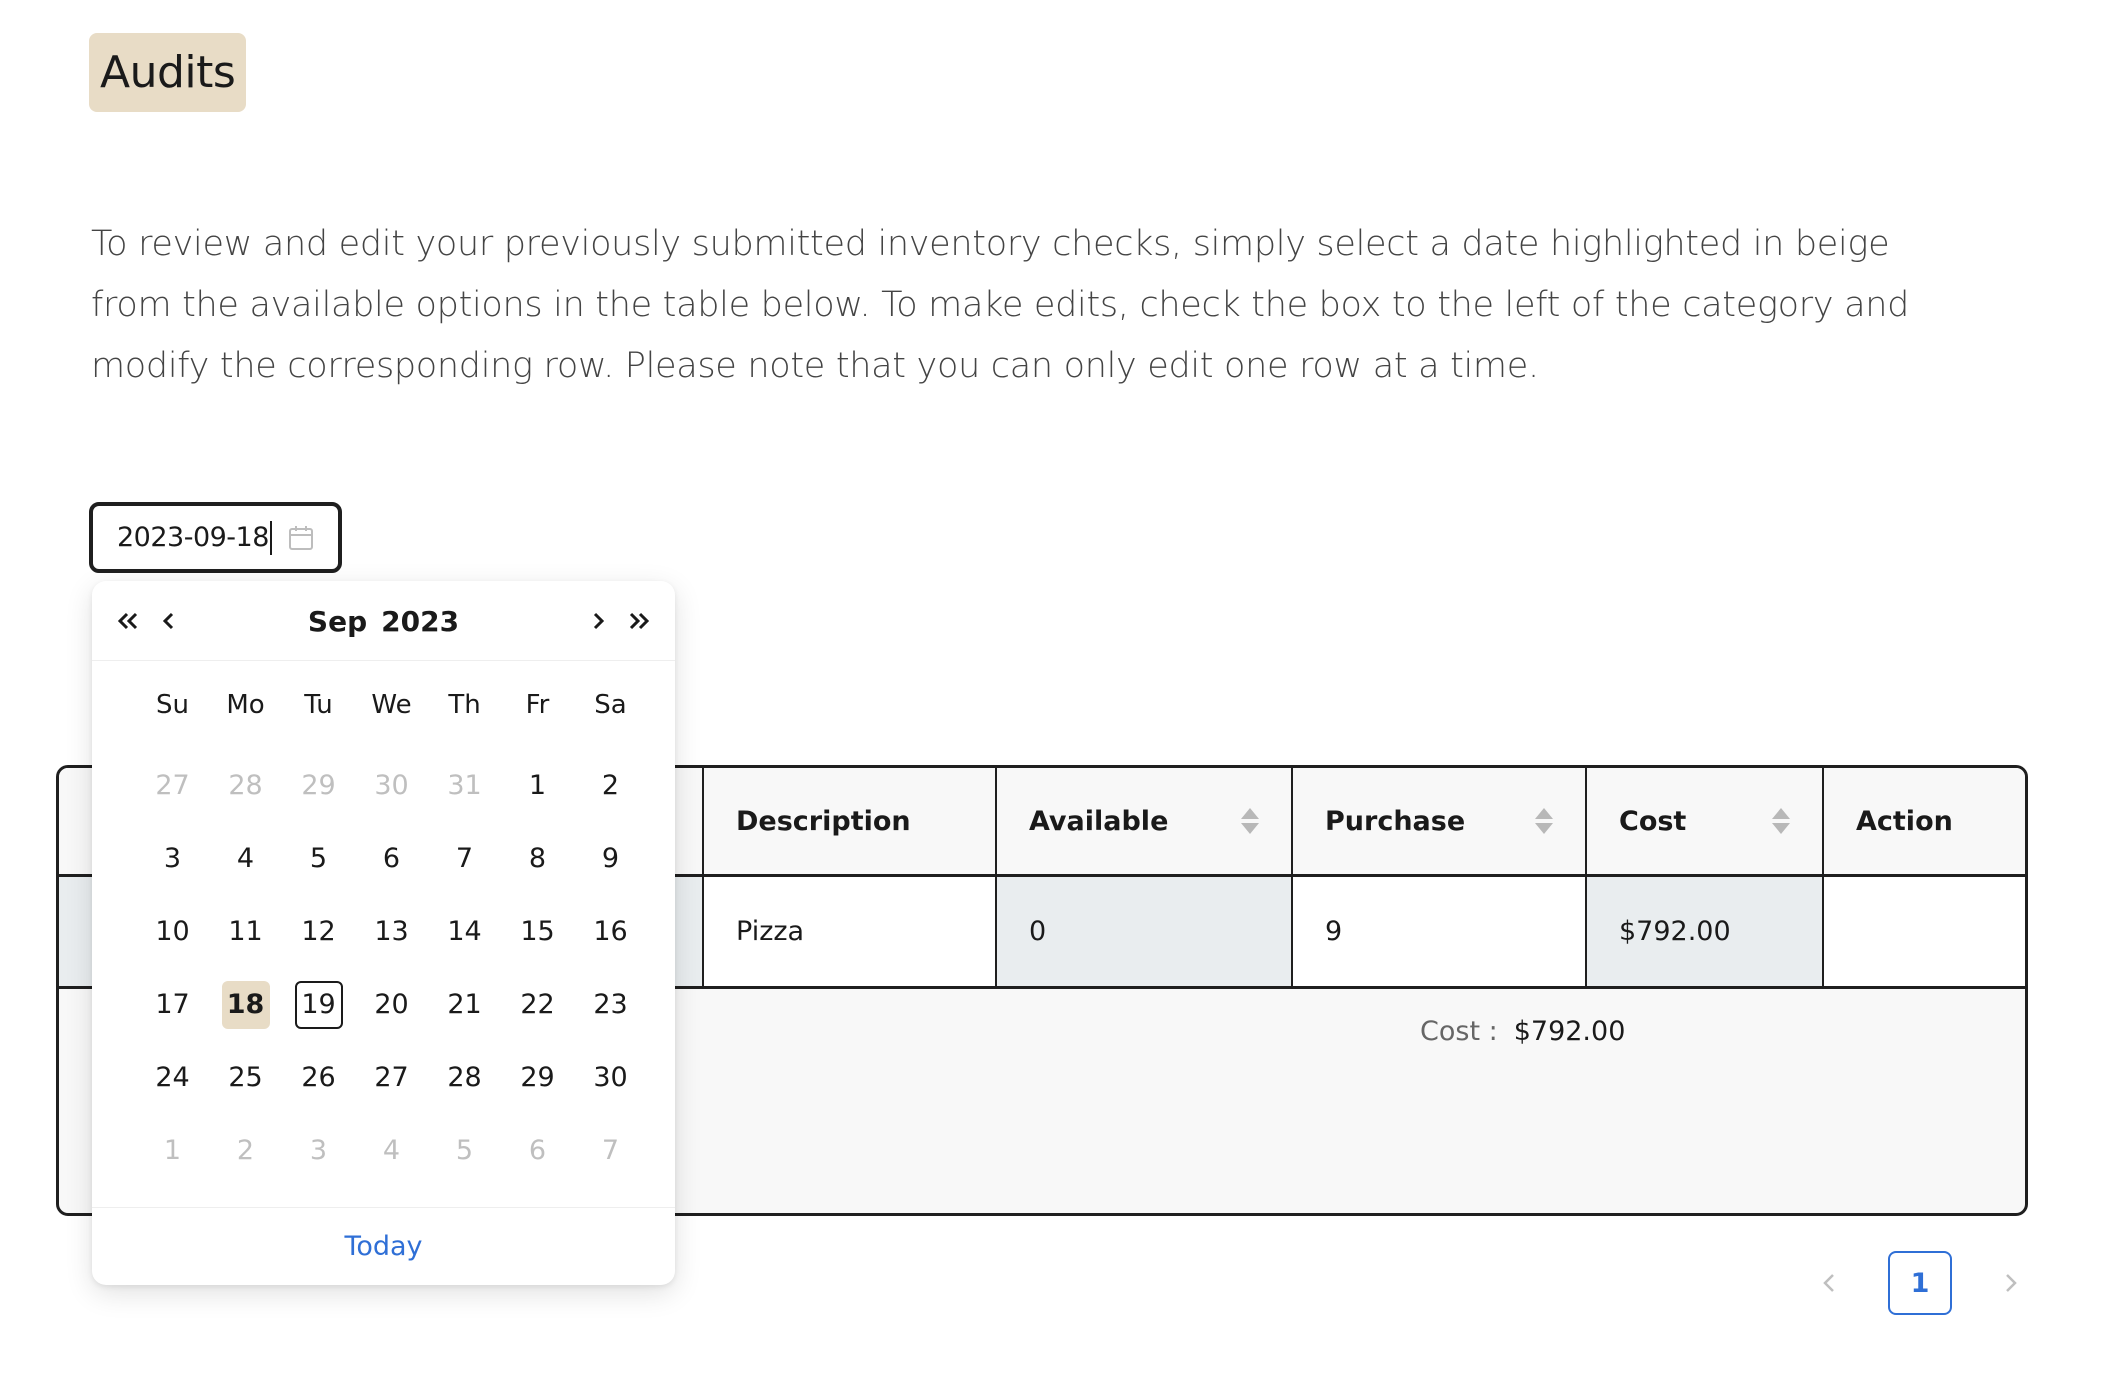 The width and height of the screenshot is (2124, 1374). I want to click on calendar-header: Sep 2023, so click(383, 621).